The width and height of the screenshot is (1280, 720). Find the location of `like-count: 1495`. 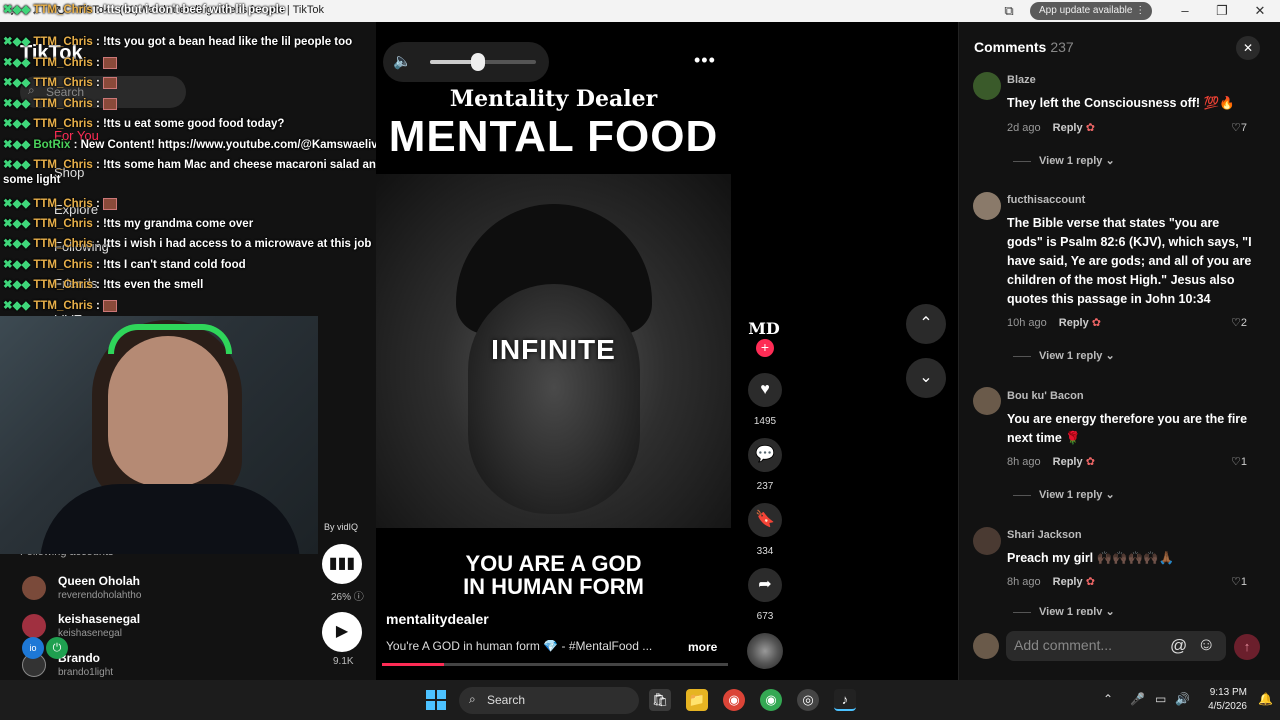

like-count: 1495 is located at coordinates (765, 421).